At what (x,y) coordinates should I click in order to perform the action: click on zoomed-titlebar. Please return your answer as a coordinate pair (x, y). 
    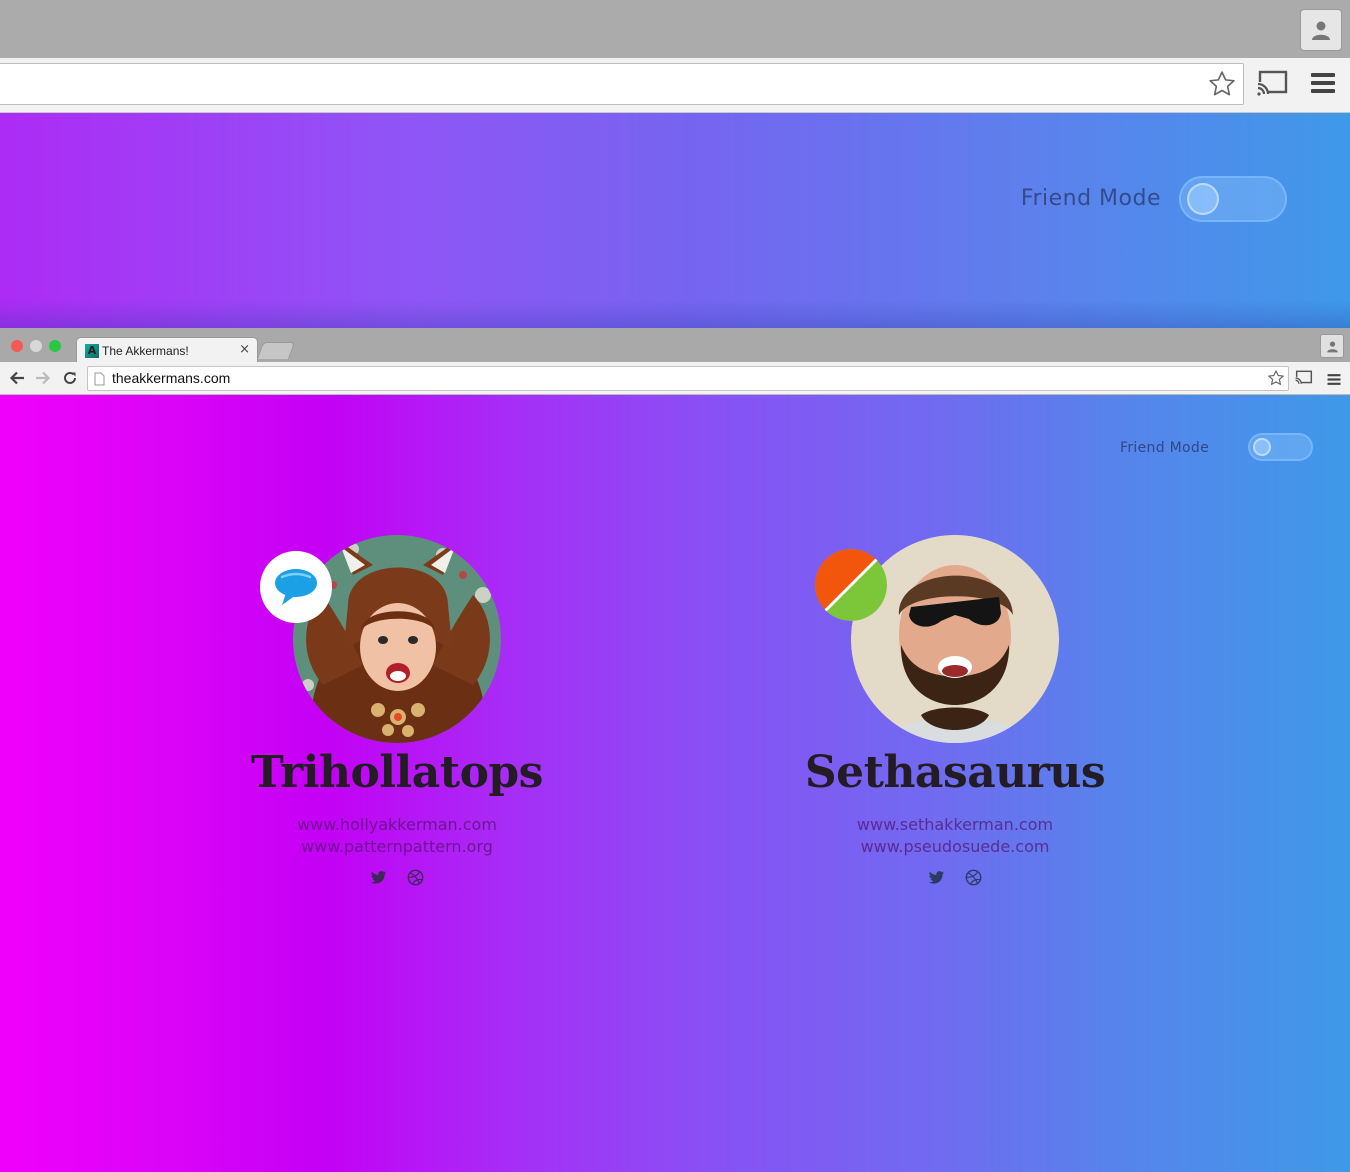
    Looking at the image, I should click on (675, 29).